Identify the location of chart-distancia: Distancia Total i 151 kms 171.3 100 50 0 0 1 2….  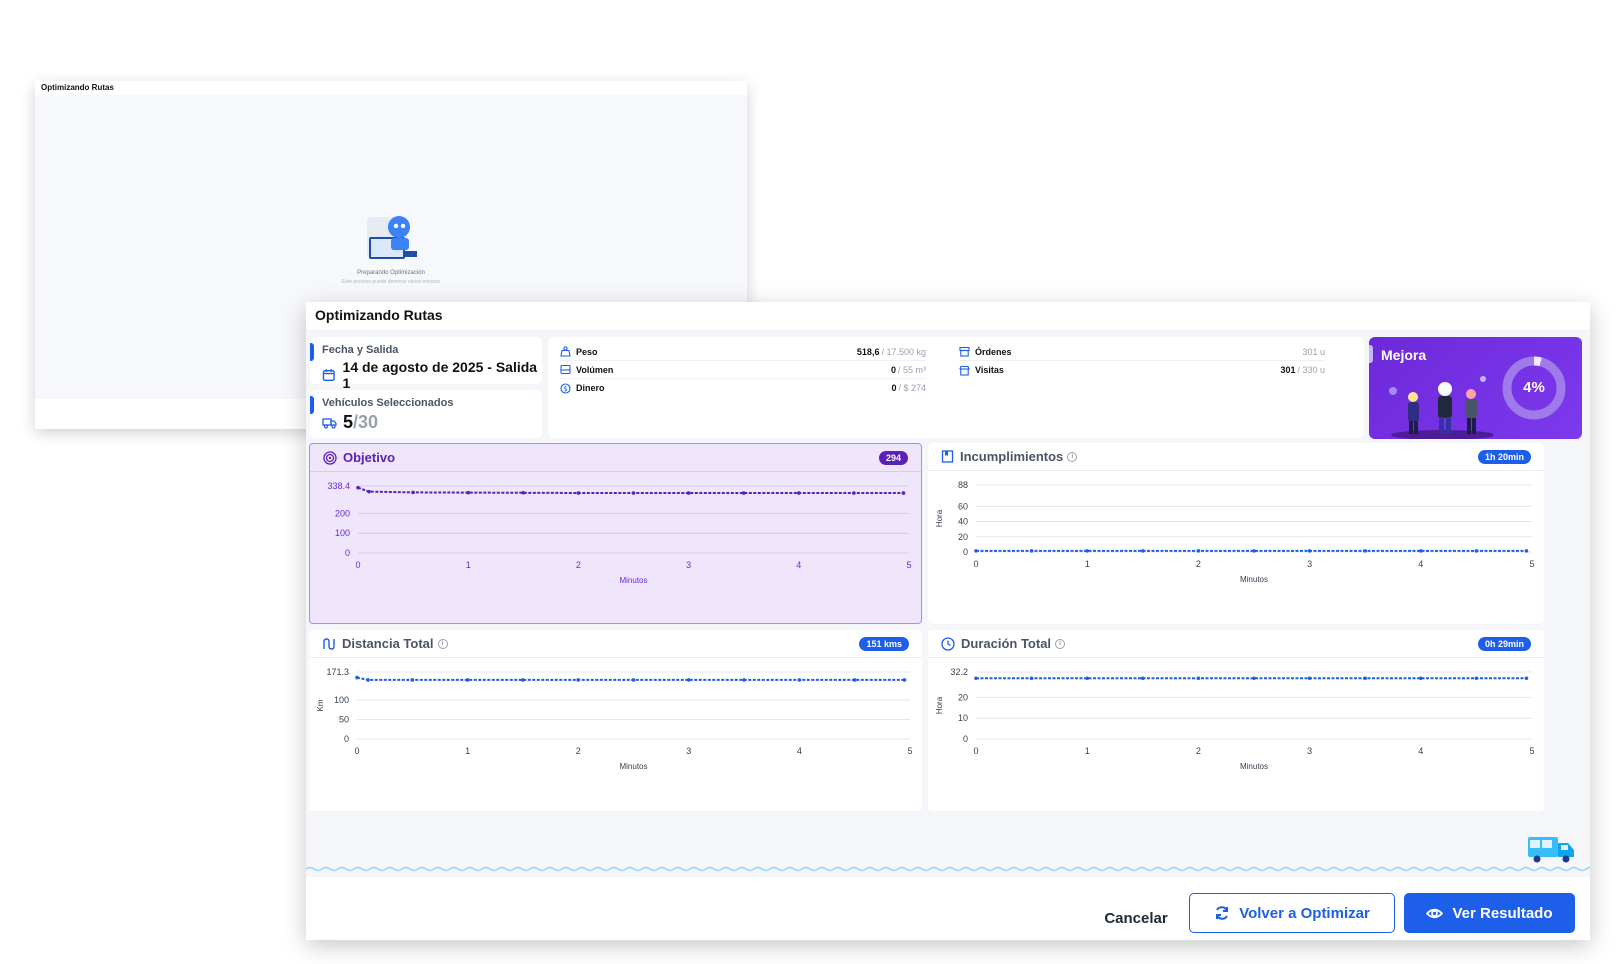
(615, 720).